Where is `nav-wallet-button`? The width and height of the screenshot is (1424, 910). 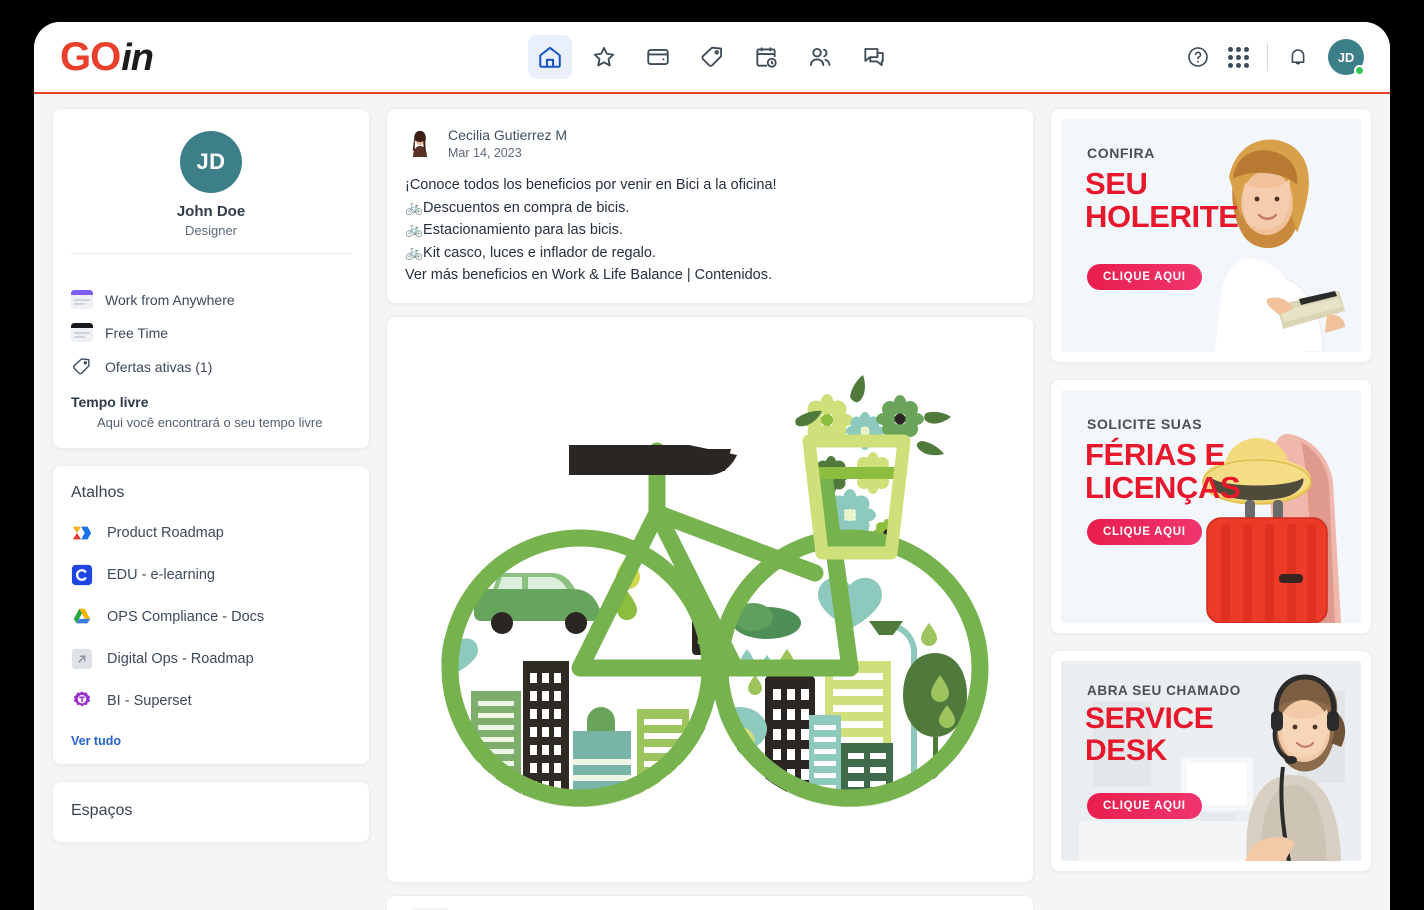 nav-wallet-button is located at coordinates (658, 57).